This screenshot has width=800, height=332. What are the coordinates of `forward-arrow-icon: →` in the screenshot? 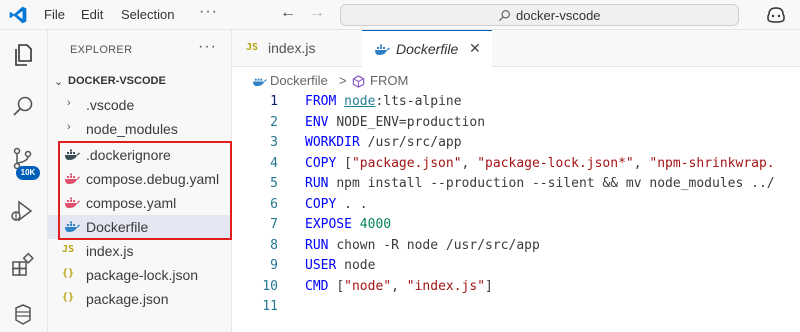 It's located at (317, 13).